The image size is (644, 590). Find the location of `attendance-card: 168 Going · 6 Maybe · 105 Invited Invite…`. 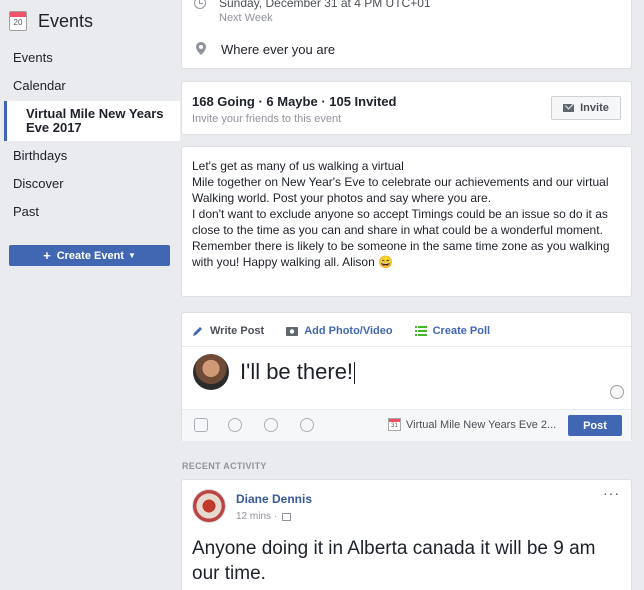

attendance-card: 168 Going · 6 Maybe · 105 Invited Invite… is located at coordinates (406, 108).